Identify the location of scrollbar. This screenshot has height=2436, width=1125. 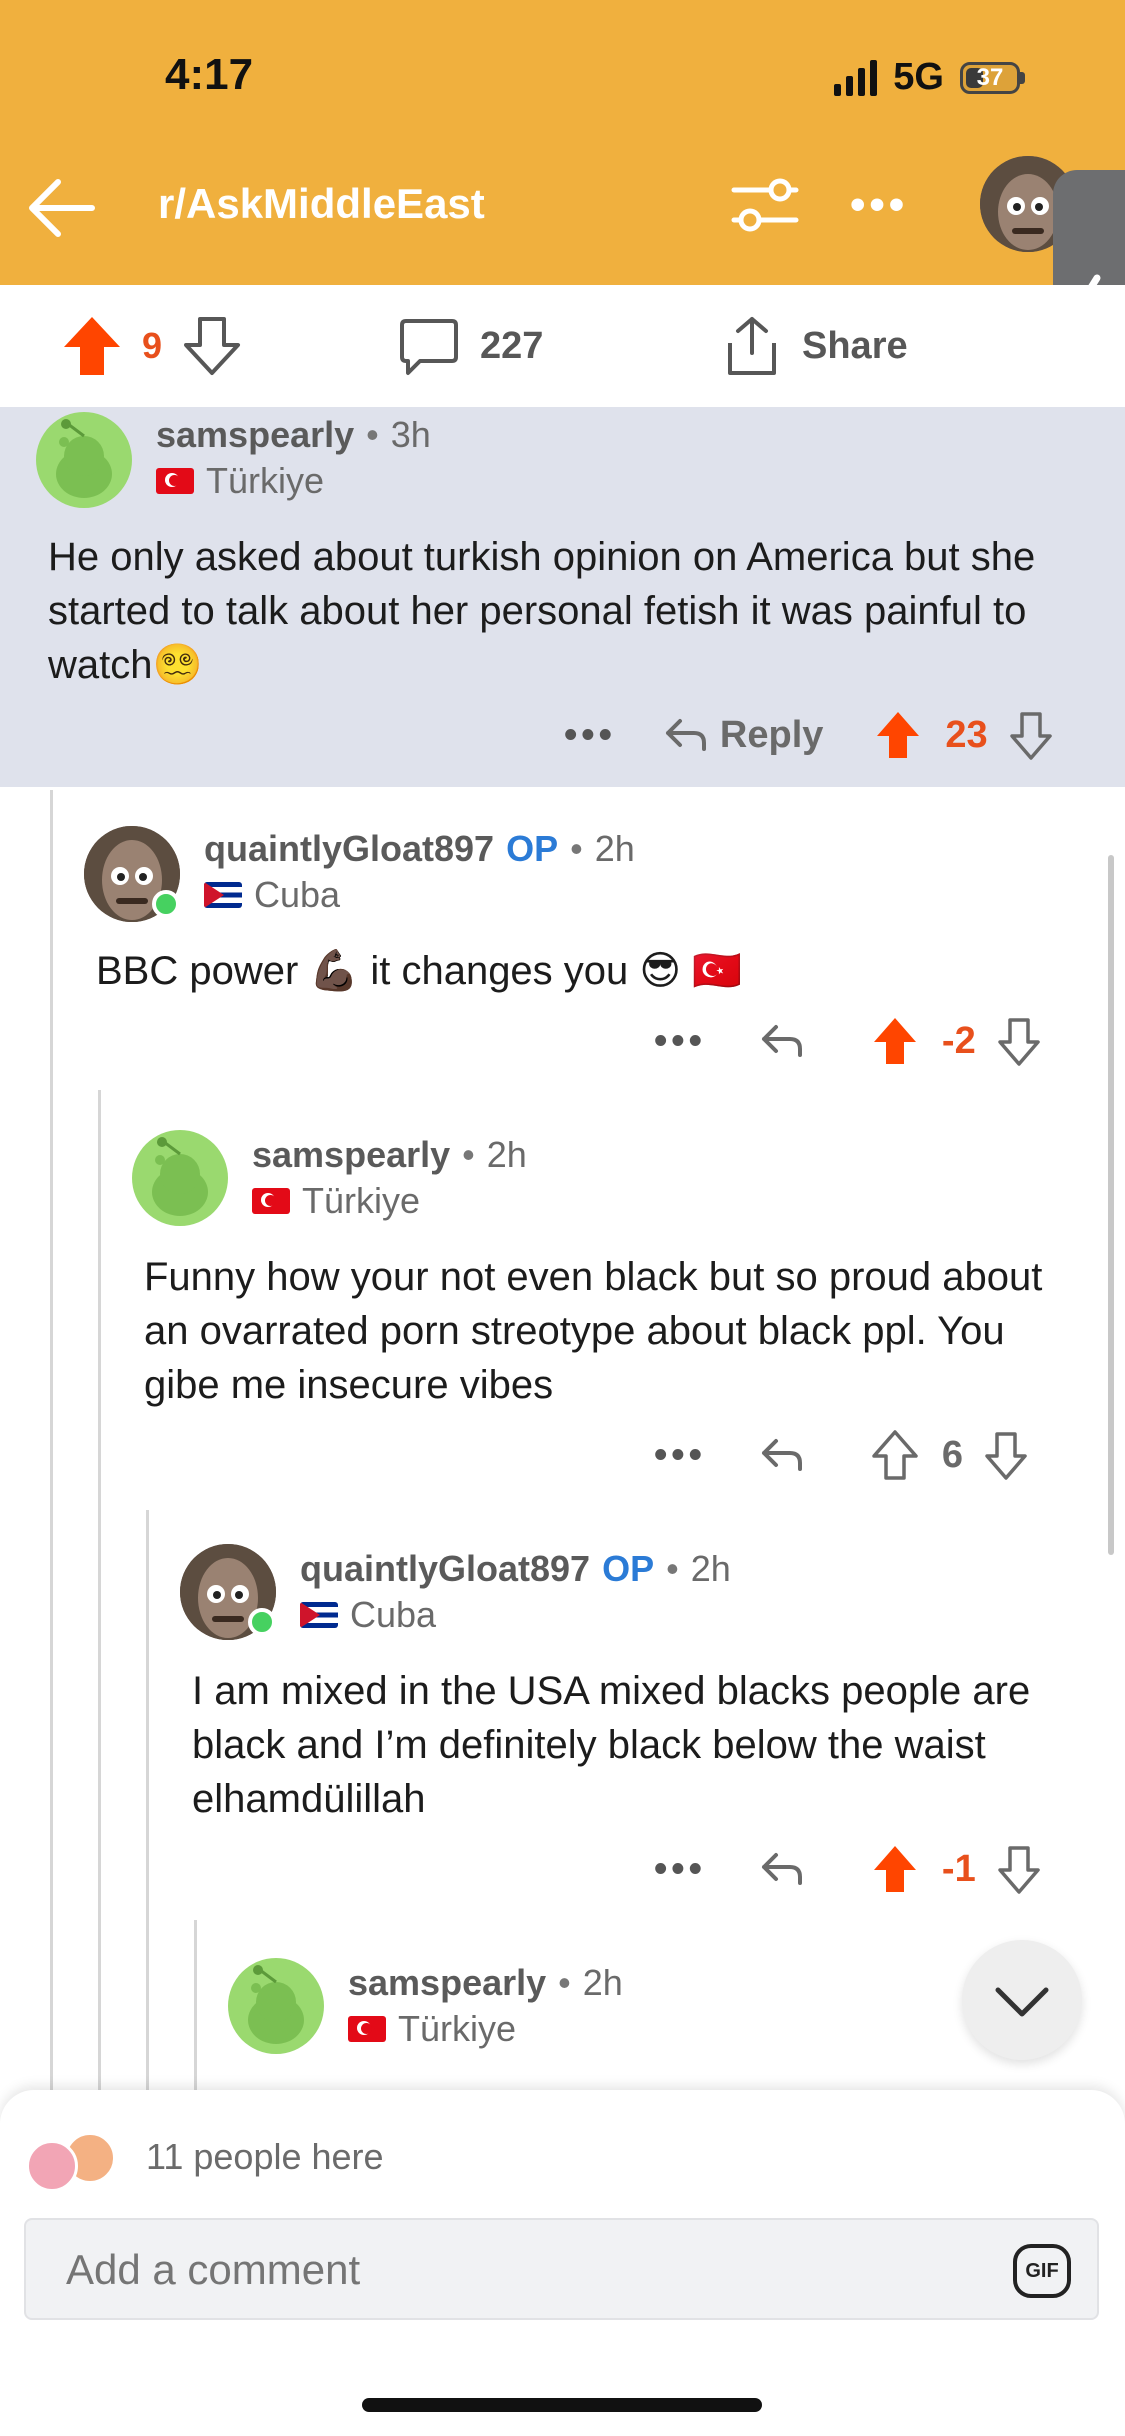
(1111, 1205).